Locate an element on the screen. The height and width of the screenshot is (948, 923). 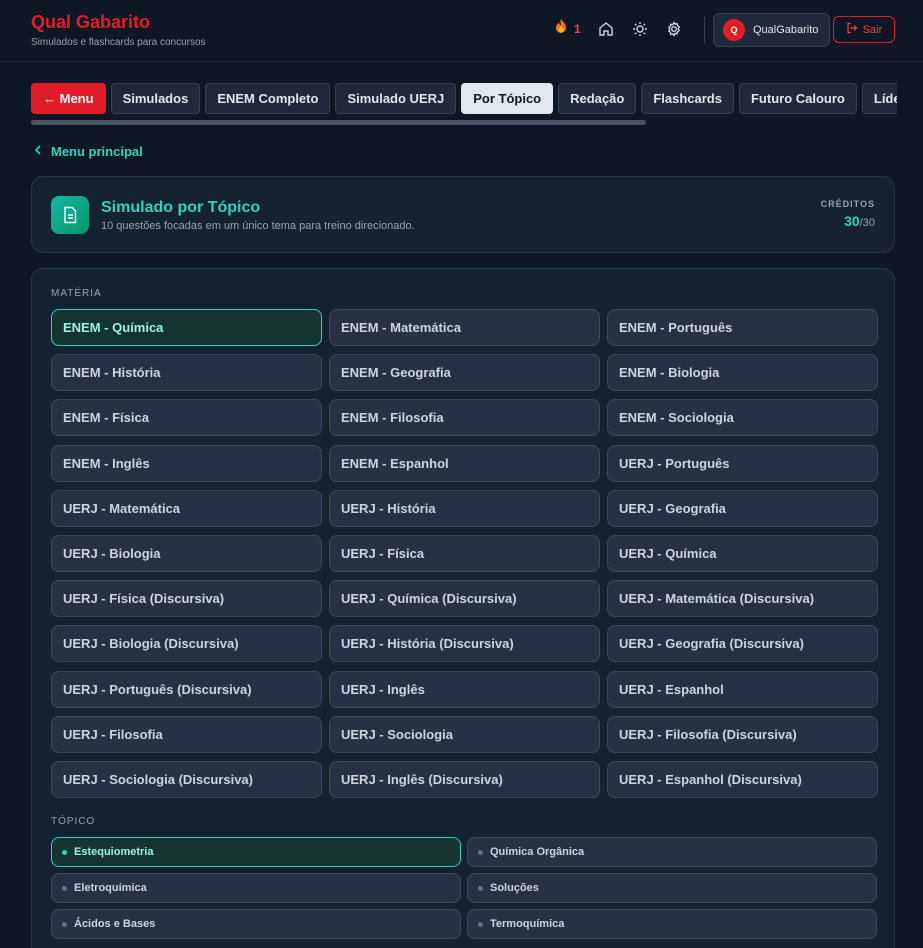
subject-option: UERJ - Química (Discursiva) is located at coordinates (464, 599).